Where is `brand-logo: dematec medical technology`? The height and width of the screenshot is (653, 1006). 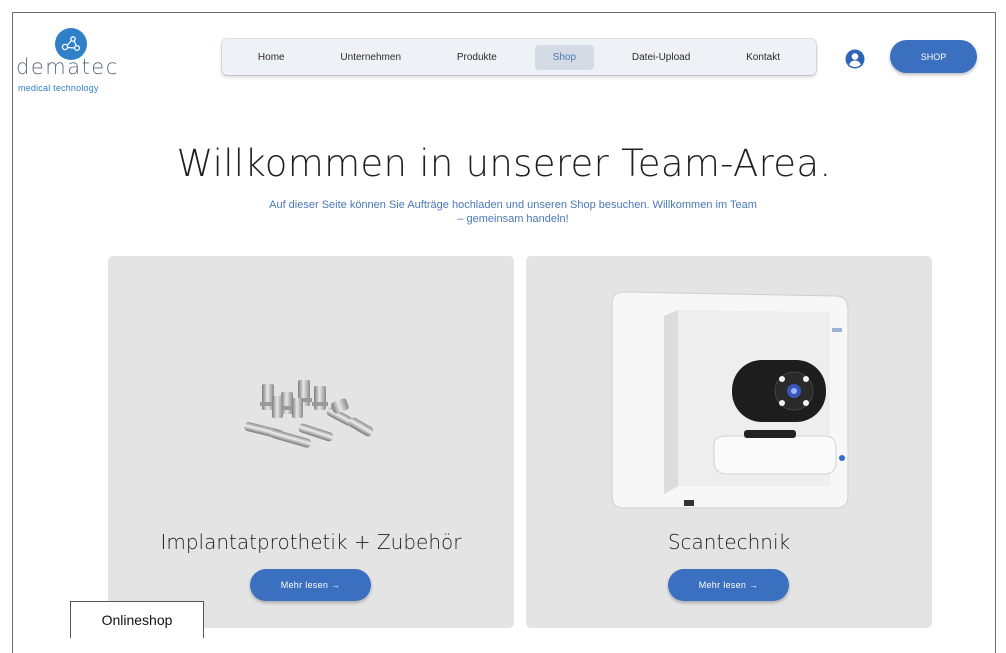 brand-logo: dematec medical technology is located at coordinates (76, 62).